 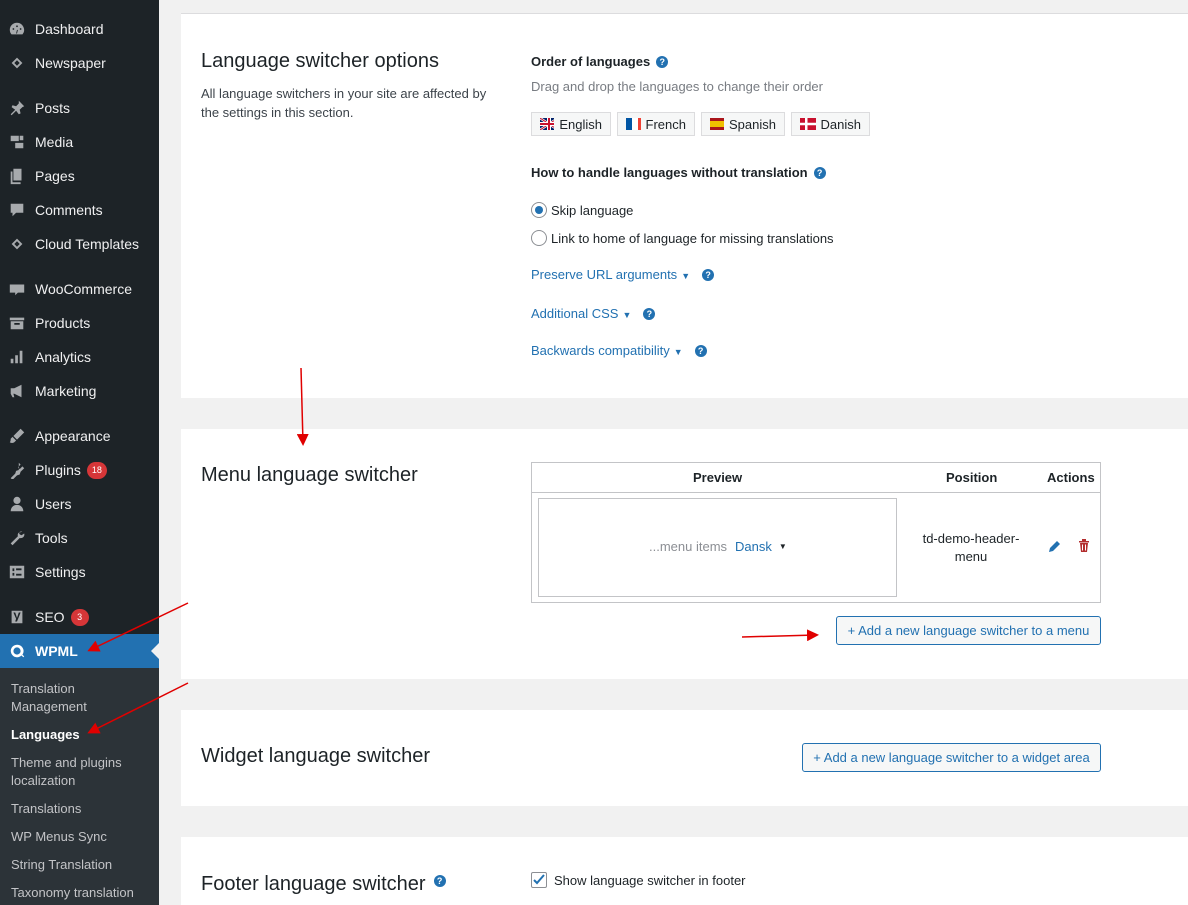 What do you see at coordinates (302, 406) in the screenshot?
I see `arrow-to-menu-switcher` at bounding box center [302, 406].